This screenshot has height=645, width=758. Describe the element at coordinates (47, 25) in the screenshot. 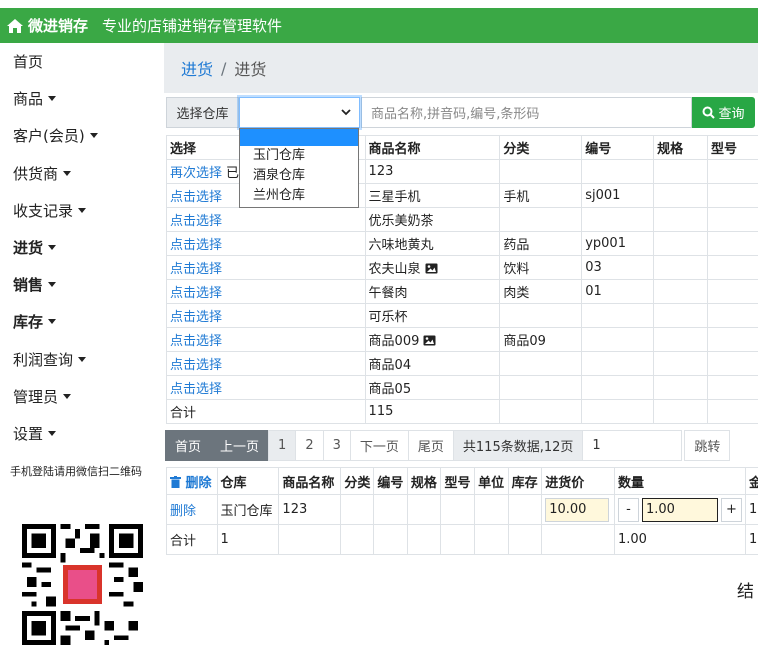

I see `brand: 微进销存` at that location.